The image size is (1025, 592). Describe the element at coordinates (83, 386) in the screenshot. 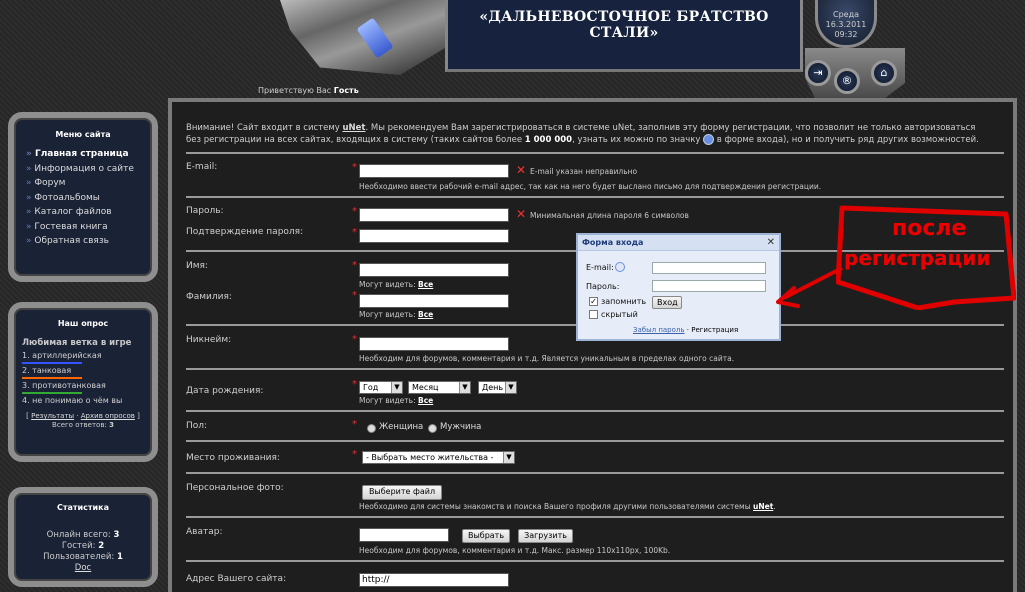

I see `poll-option: 3. противотанковая` at that location.